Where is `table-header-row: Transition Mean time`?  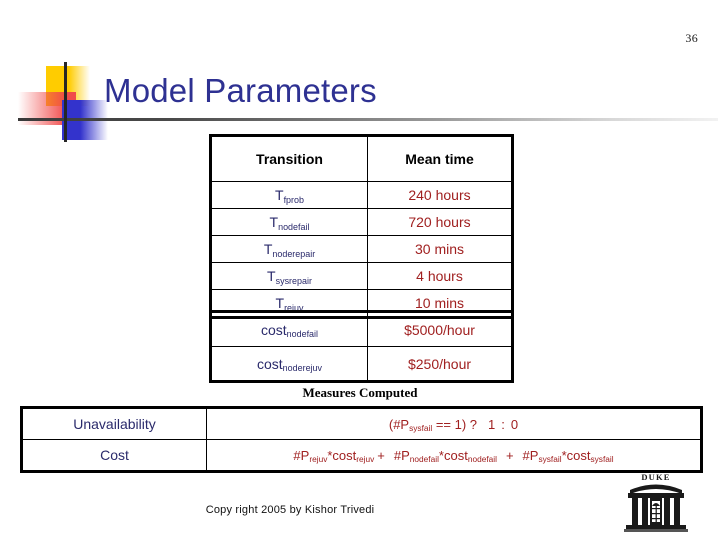
table-header-row: Transition Mean time is located at coordinates (361, 158).